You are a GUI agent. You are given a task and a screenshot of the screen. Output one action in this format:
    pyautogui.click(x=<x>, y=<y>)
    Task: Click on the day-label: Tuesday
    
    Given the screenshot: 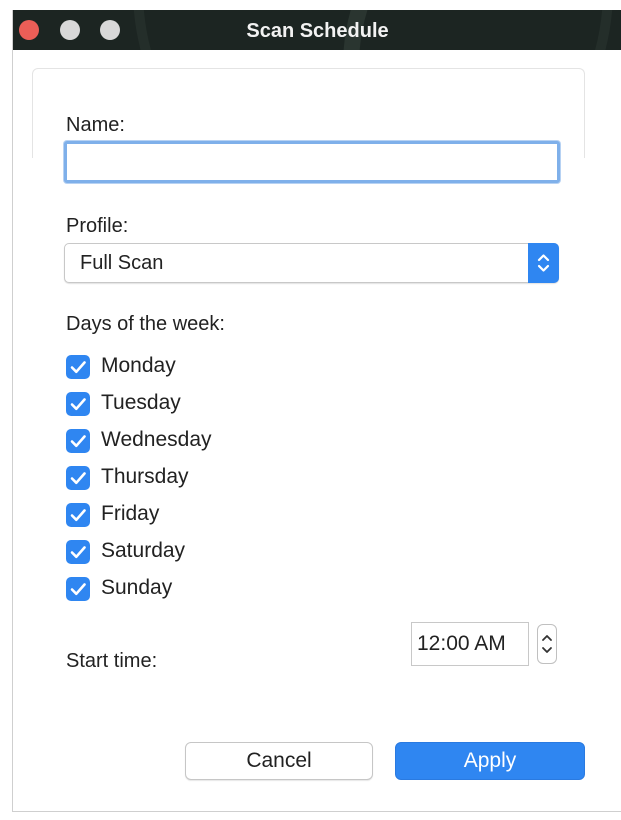 What is the action you would take?
    pyautogui.click(x=141, y=402)
    